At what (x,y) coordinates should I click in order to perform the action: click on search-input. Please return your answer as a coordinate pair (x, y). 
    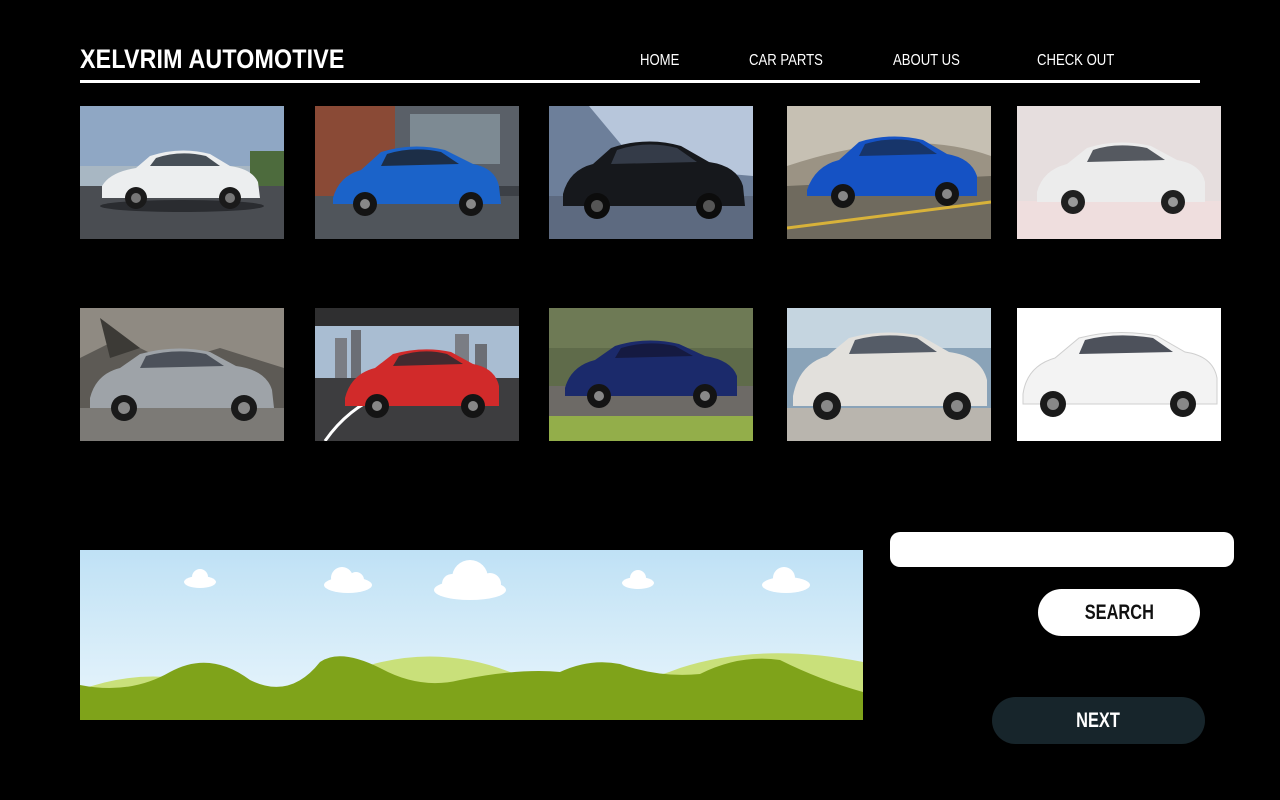
    Looking at the image, I should click on (1062, 549).